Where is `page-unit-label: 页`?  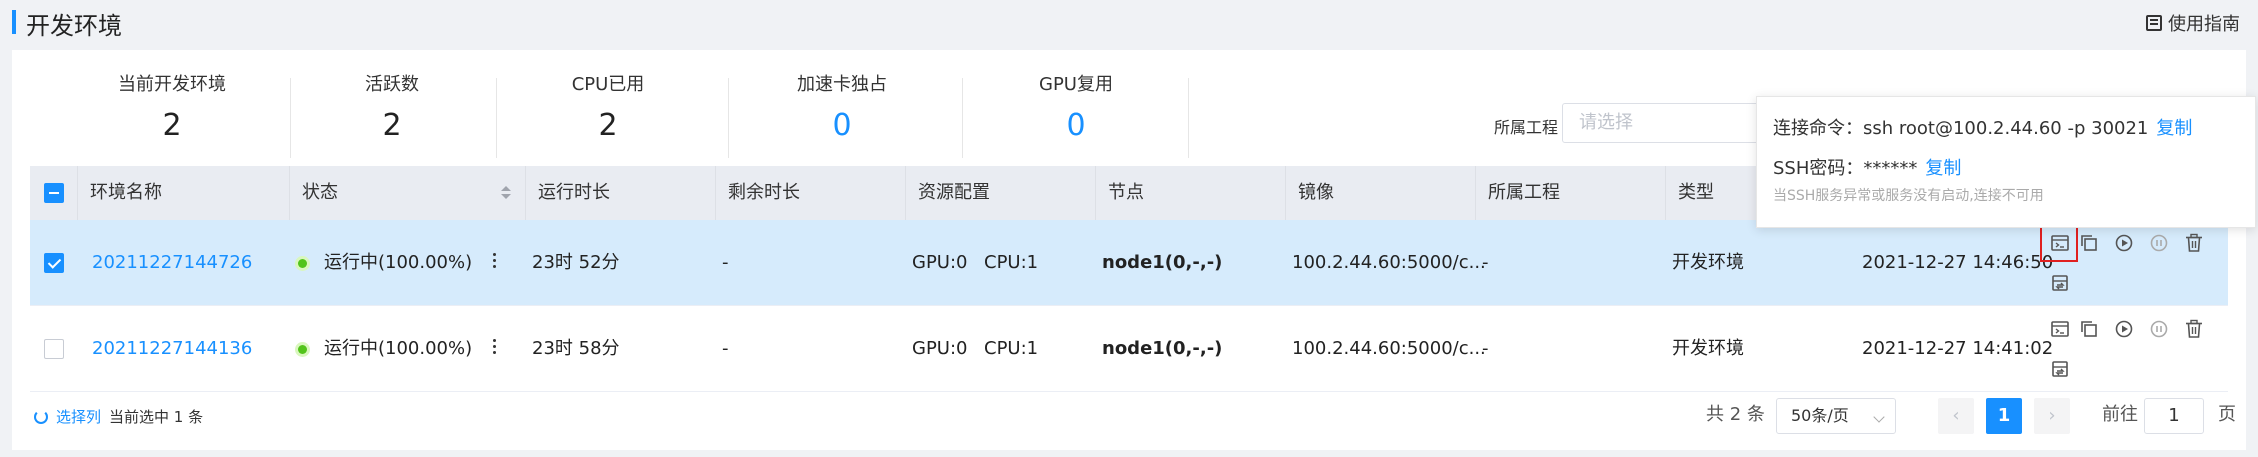
page-unit-label: 页 is located at coordinates (2227, 414).